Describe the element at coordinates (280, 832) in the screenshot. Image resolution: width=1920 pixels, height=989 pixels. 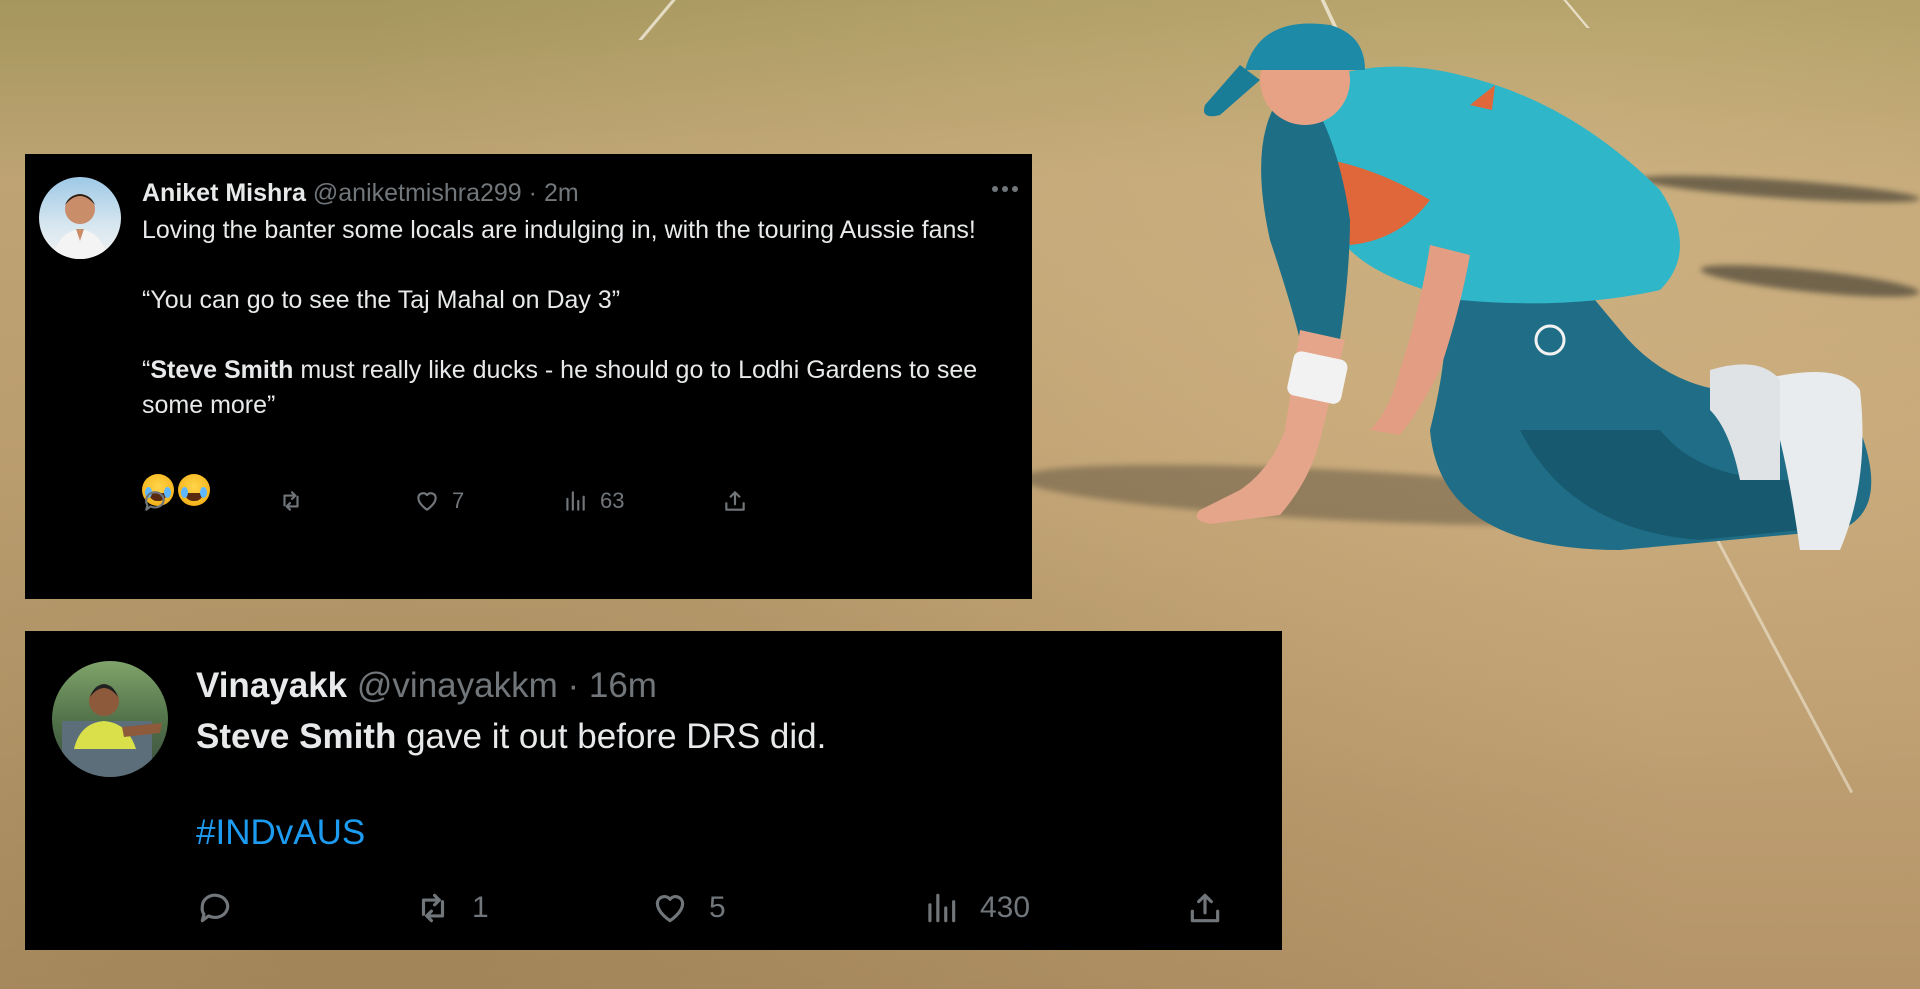
I see `hashtag-link: #INDvAUS` at that location.